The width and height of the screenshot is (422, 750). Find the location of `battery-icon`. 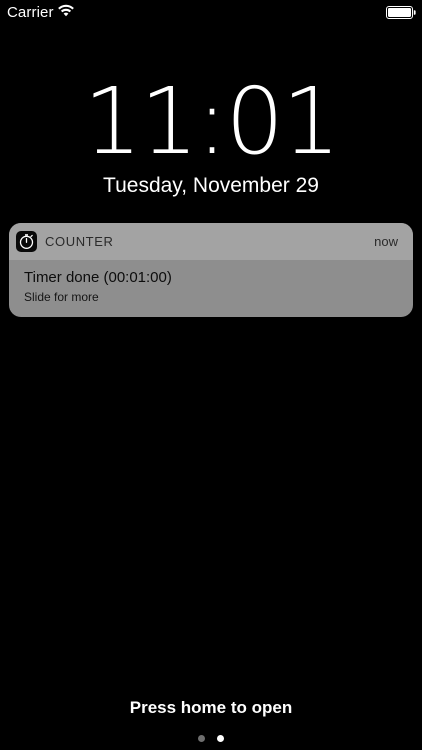

battery-icon is located at coordinates (401, 12).